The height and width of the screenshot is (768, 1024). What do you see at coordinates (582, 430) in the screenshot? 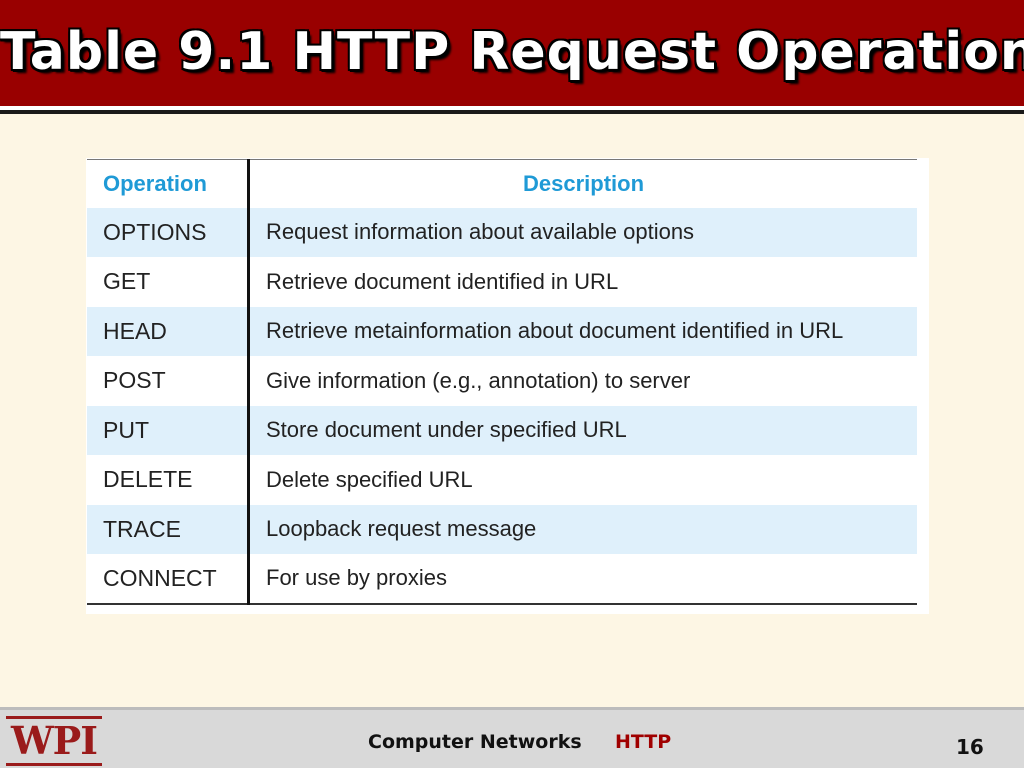
I see `description-cell: Store document under specified URL` at bounding box center [582, 430].